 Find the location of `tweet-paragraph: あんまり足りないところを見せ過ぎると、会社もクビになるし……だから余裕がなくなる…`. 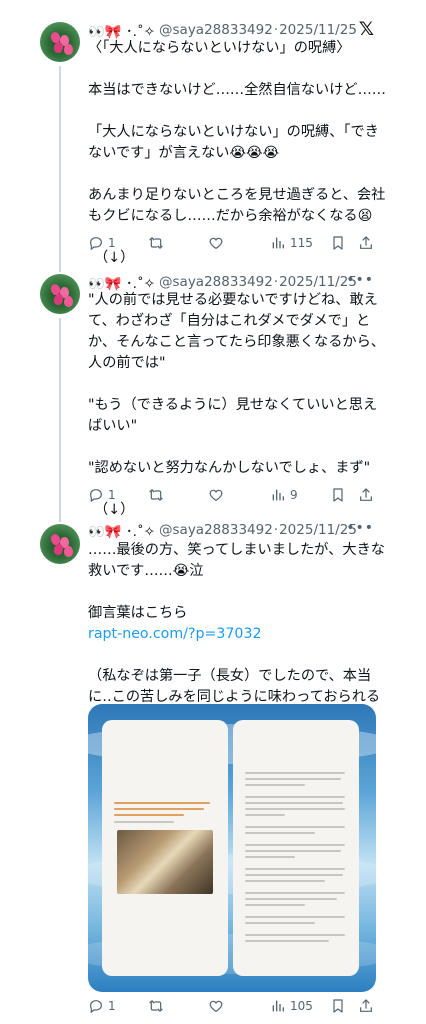

tweet-paragraph: あんまり足りないところを見せ過ぎると、会社もクビになるし……だから余裕がなくなる… is located at coordinates (237, 205).